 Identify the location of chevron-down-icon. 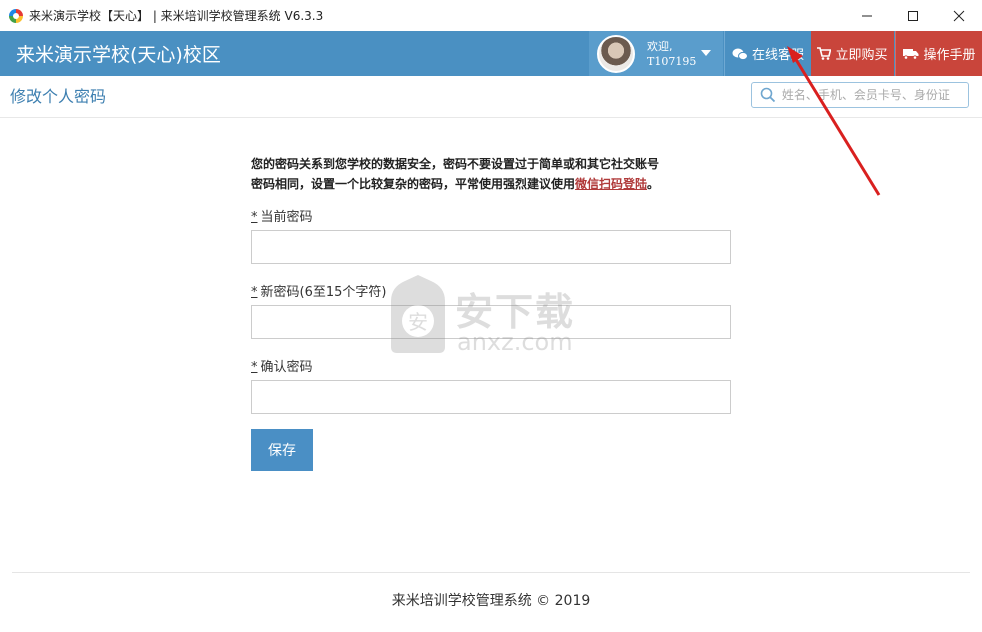
(706, 53).